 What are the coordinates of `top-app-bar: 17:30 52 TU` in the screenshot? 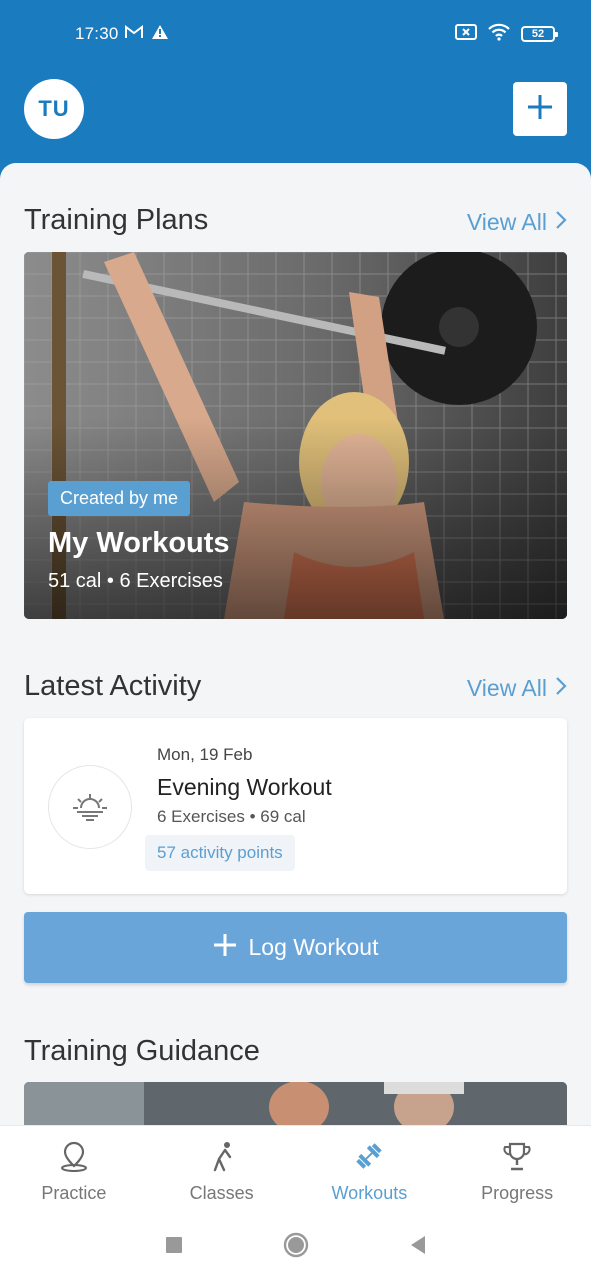 It's located at (295, 90).